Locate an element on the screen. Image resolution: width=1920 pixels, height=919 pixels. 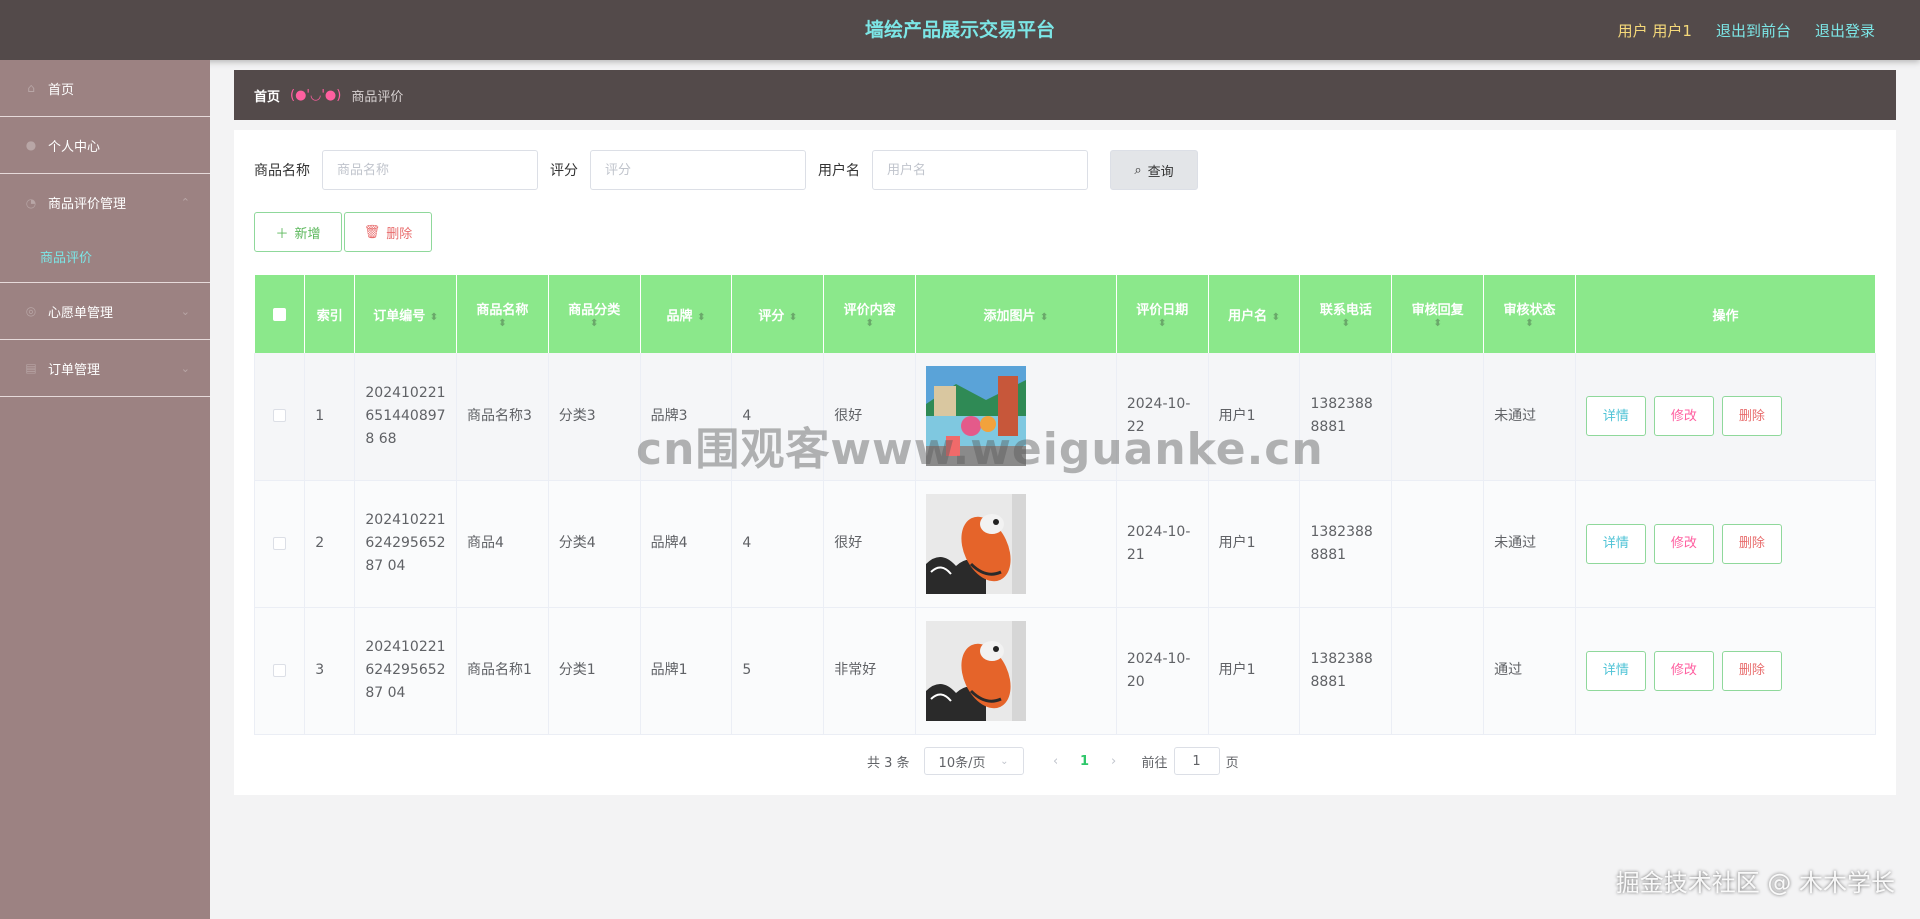
top-bar: 墙绘产品展示交易平台 用户 用户1 退出到前台 退出登录 is located at coordinates (960, 30).